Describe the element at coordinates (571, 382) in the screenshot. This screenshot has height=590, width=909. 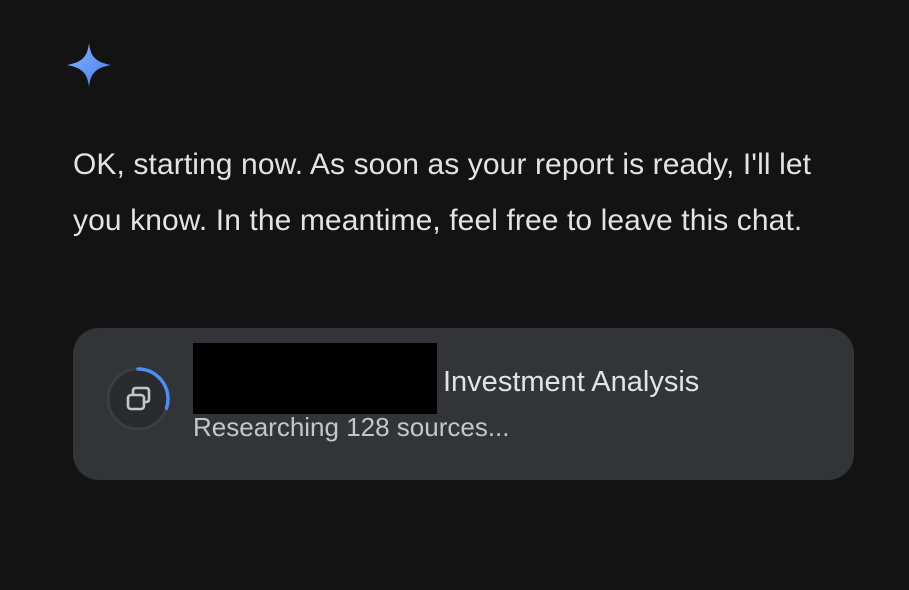
I see `research-title: Investment Analysis` at that location.